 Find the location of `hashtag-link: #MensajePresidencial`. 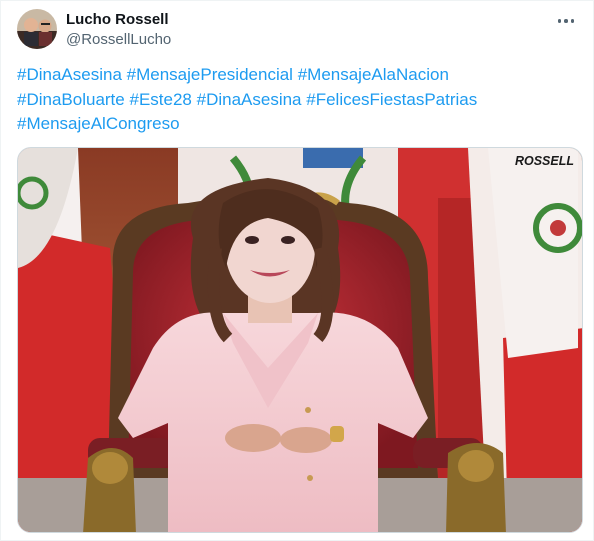

hashtag-link: #MensajePresidencial is located at coordinates (210, 74).